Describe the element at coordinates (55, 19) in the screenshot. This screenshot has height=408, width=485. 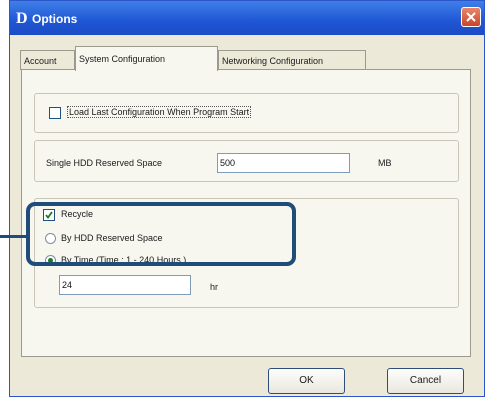
I see `window-title: Options` at that location.